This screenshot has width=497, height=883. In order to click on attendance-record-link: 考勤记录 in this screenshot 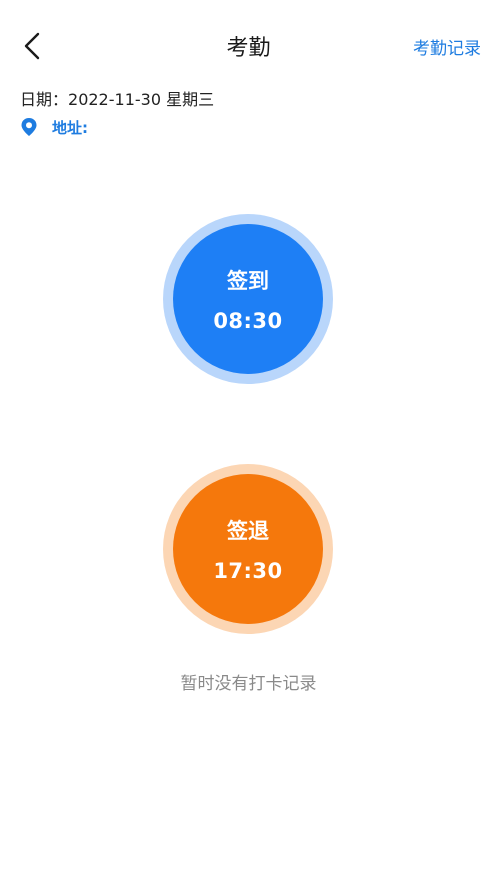, I will do `click(447, 46)`.